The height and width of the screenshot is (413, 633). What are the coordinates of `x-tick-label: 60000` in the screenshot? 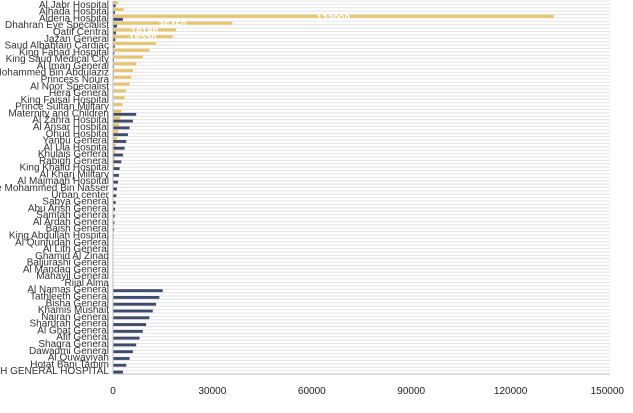 It's located at (312, 391).